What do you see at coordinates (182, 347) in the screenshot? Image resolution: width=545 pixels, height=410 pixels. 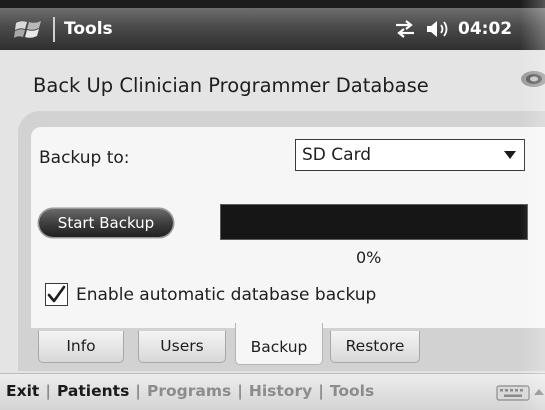 I see `tab-users: Users` at bounding box center [182, 347].